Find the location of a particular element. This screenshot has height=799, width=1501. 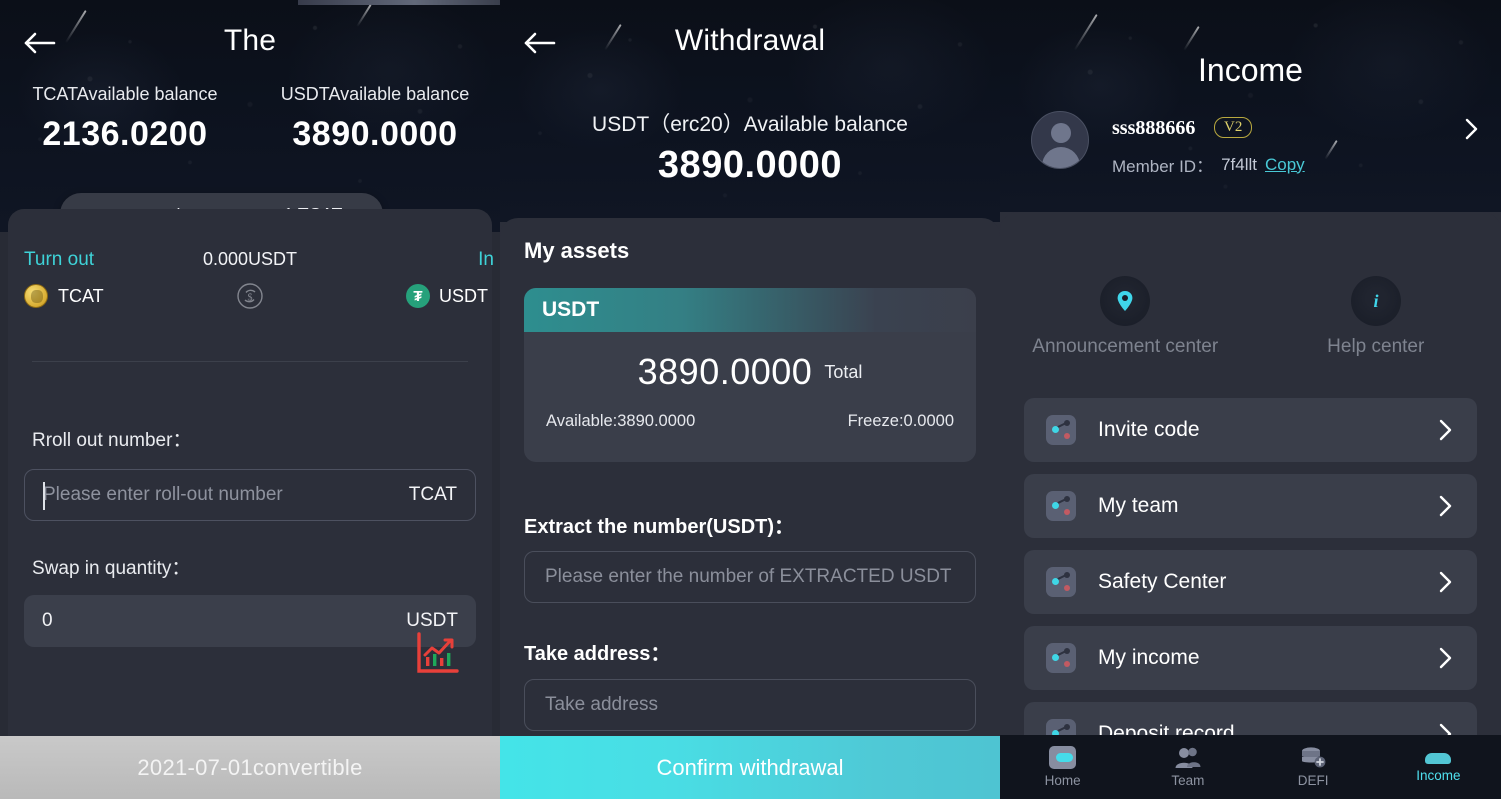

take-address-label: Take address： is located at coordinates (597, 654).